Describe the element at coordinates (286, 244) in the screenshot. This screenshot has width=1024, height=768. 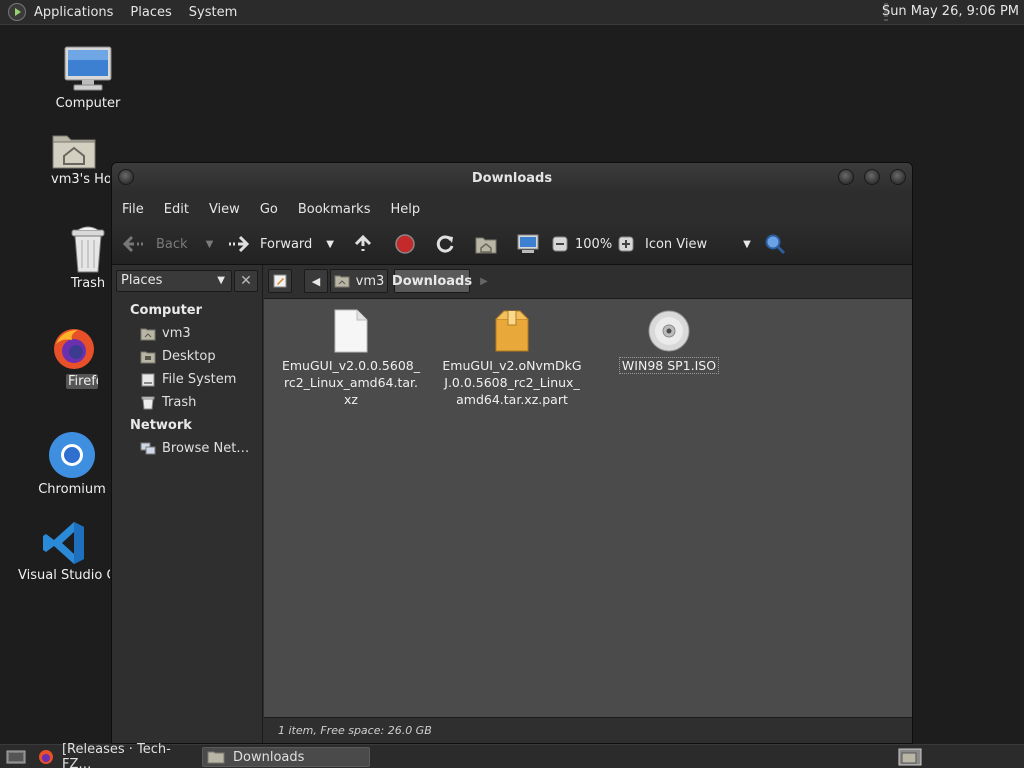
I see `forward-label: Forward` at that location.